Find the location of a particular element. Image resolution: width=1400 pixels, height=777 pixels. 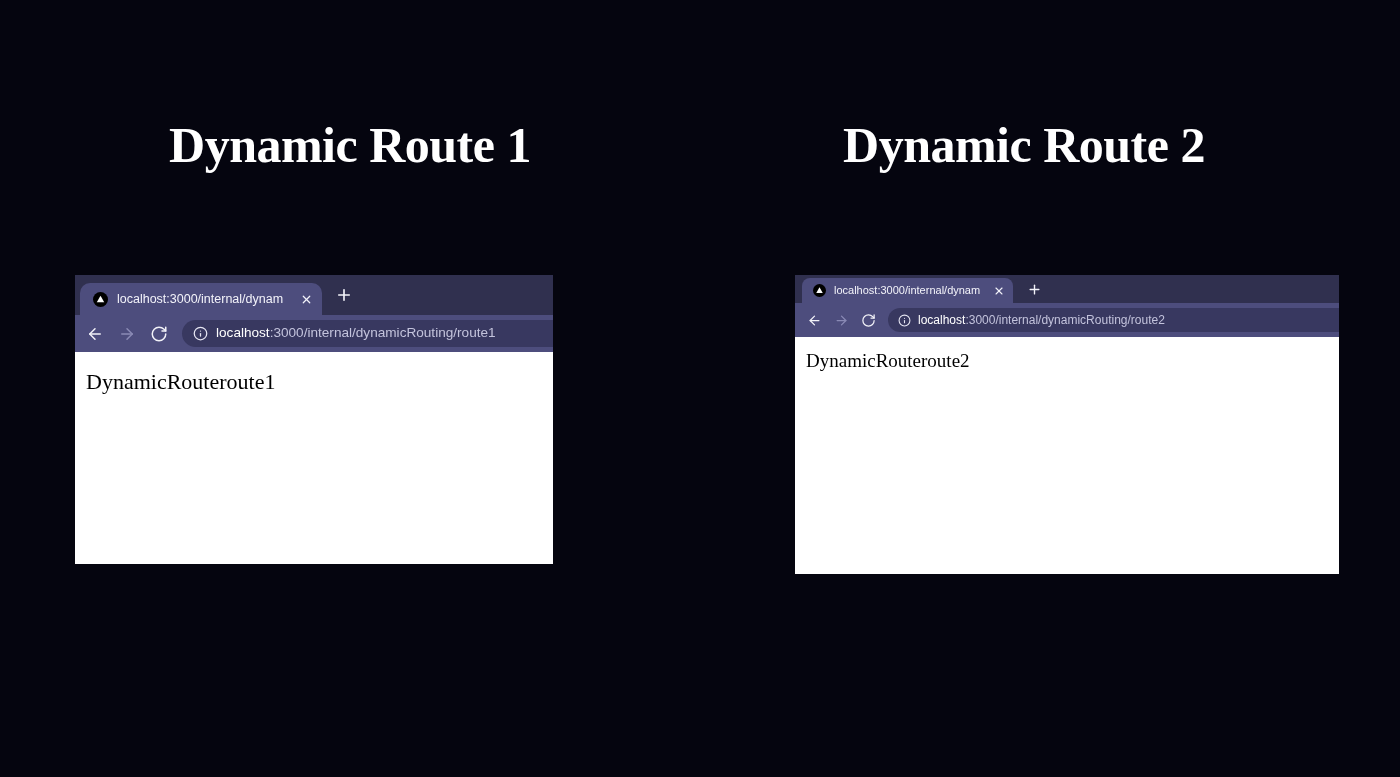

heading: Dynamic Route 1 is located at coordinates (350, 147).